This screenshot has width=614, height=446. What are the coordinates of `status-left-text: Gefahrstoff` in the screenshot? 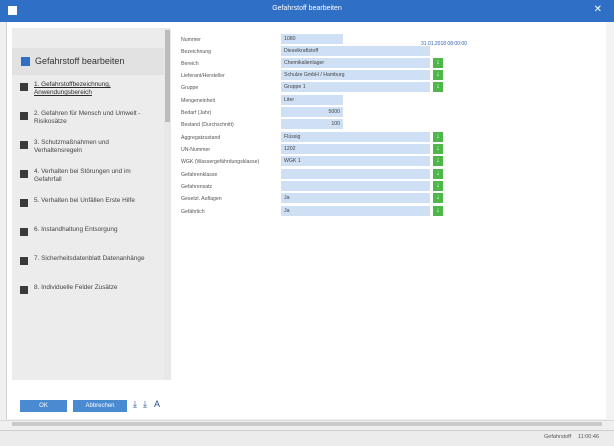 It's located at (558, 437).